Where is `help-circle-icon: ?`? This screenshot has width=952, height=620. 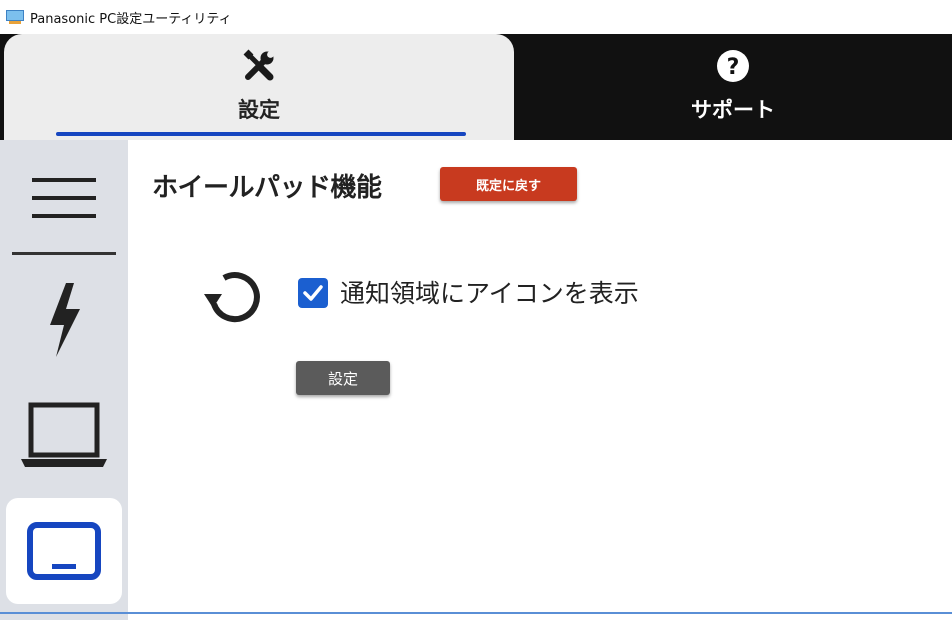 help-circle-icon: ? is located at coordinates (733, 66).